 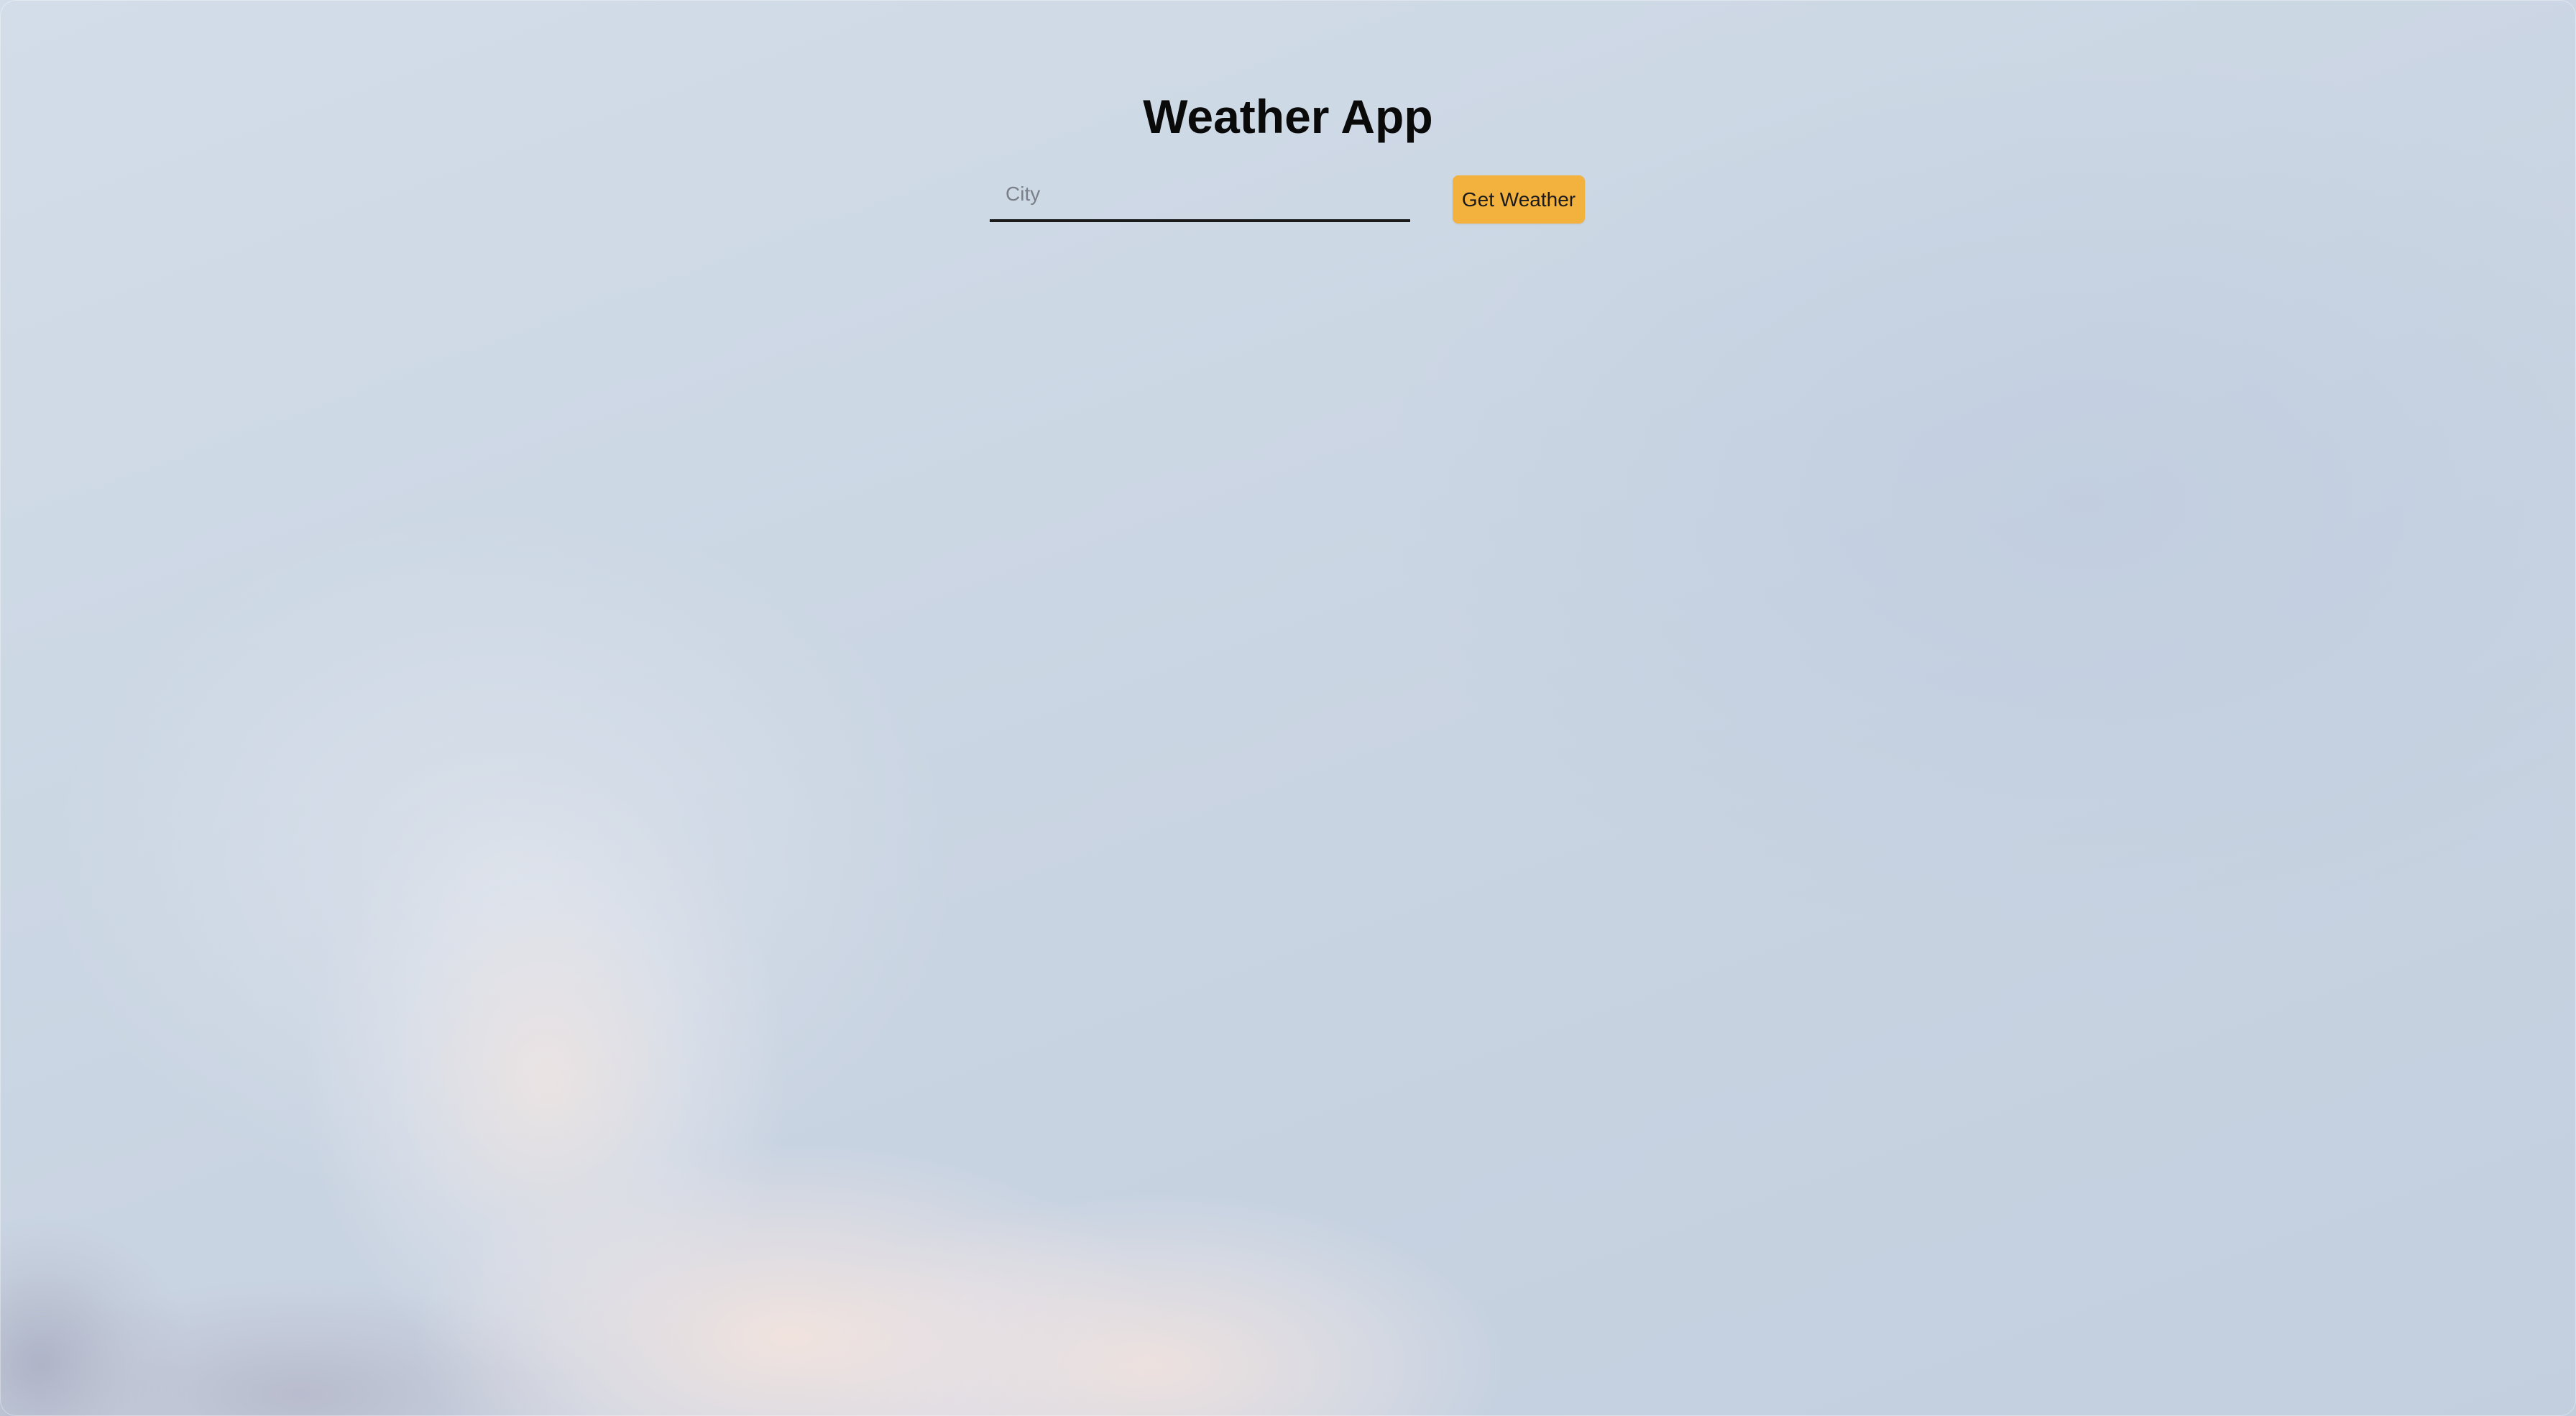 I want to click on city-search-form: Get Weather, so click(x=1288, y=200).